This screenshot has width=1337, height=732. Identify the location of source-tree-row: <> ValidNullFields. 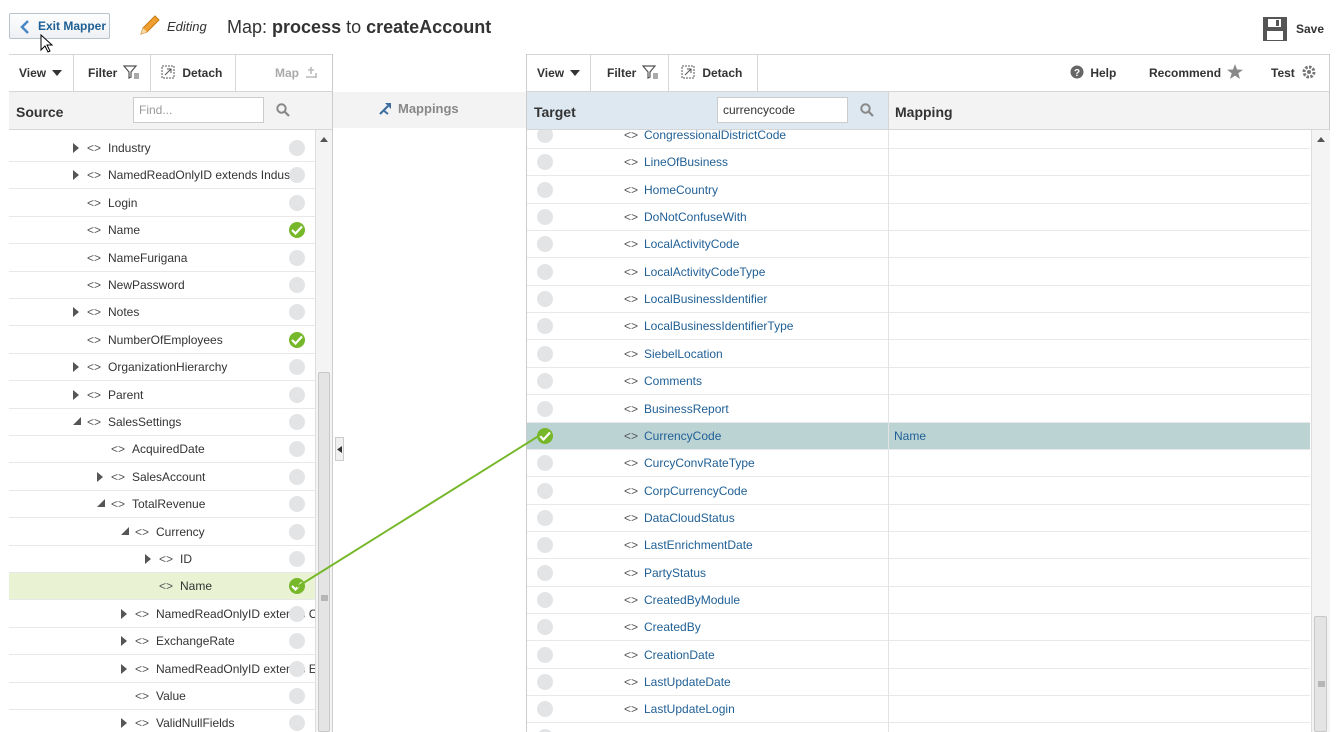
(162, 721).